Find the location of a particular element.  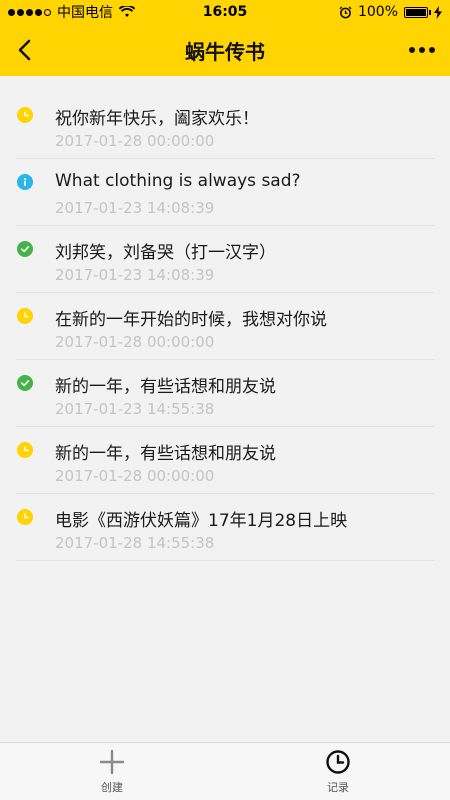

list-item: 新的一年，有些话想和朋友说 2017-01-28 00:00:00 is located at coordinates (225, 460).